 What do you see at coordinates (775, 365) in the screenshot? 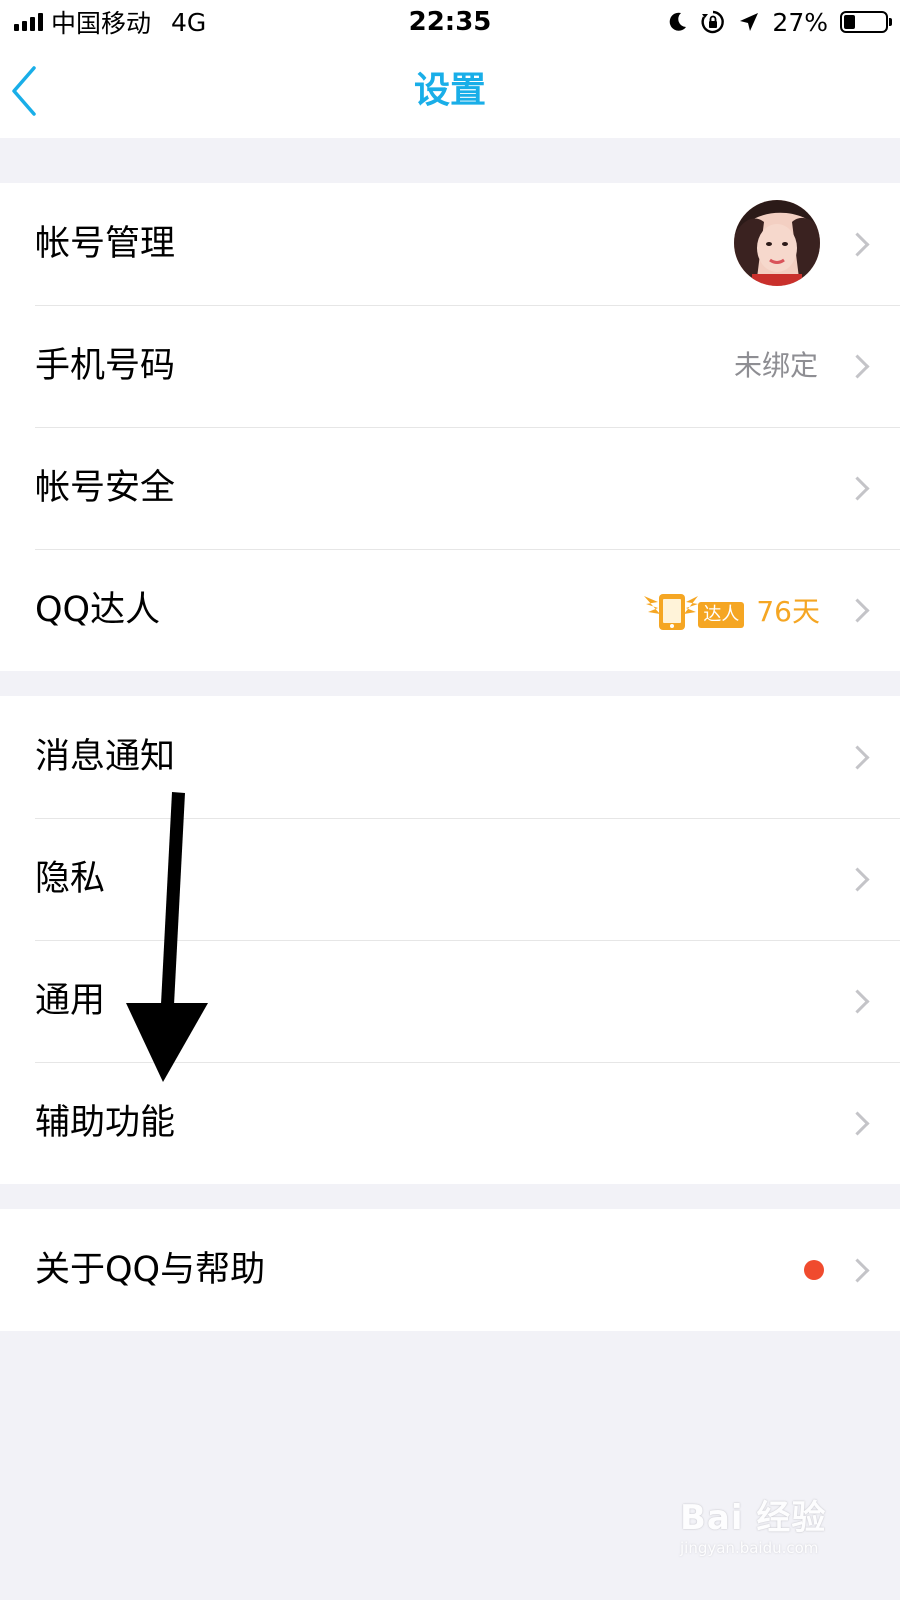
I see `phone-binding-status: 未绑定` at bounding box center [775, 365].